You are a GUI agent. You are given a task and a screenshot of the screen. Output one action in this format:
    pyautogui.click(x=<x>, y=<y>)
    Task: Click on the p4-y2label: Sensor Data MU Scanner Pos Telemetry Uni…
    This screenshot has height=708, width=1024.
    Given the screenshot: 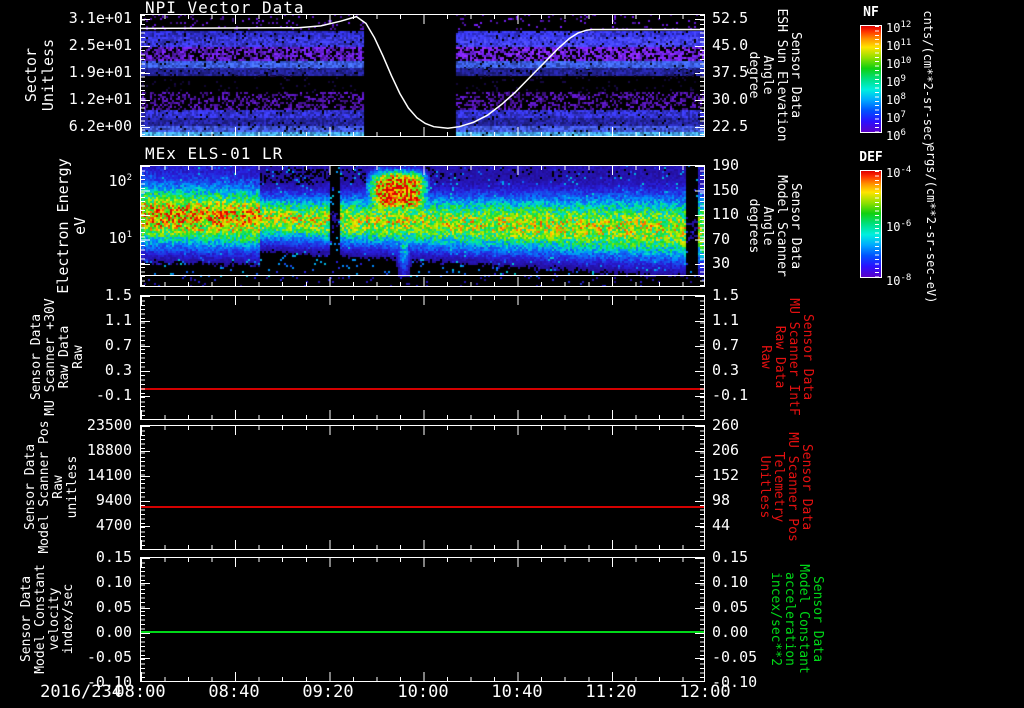 What is the action you would take?
    pyautogui.click(x=785, y=487)
    